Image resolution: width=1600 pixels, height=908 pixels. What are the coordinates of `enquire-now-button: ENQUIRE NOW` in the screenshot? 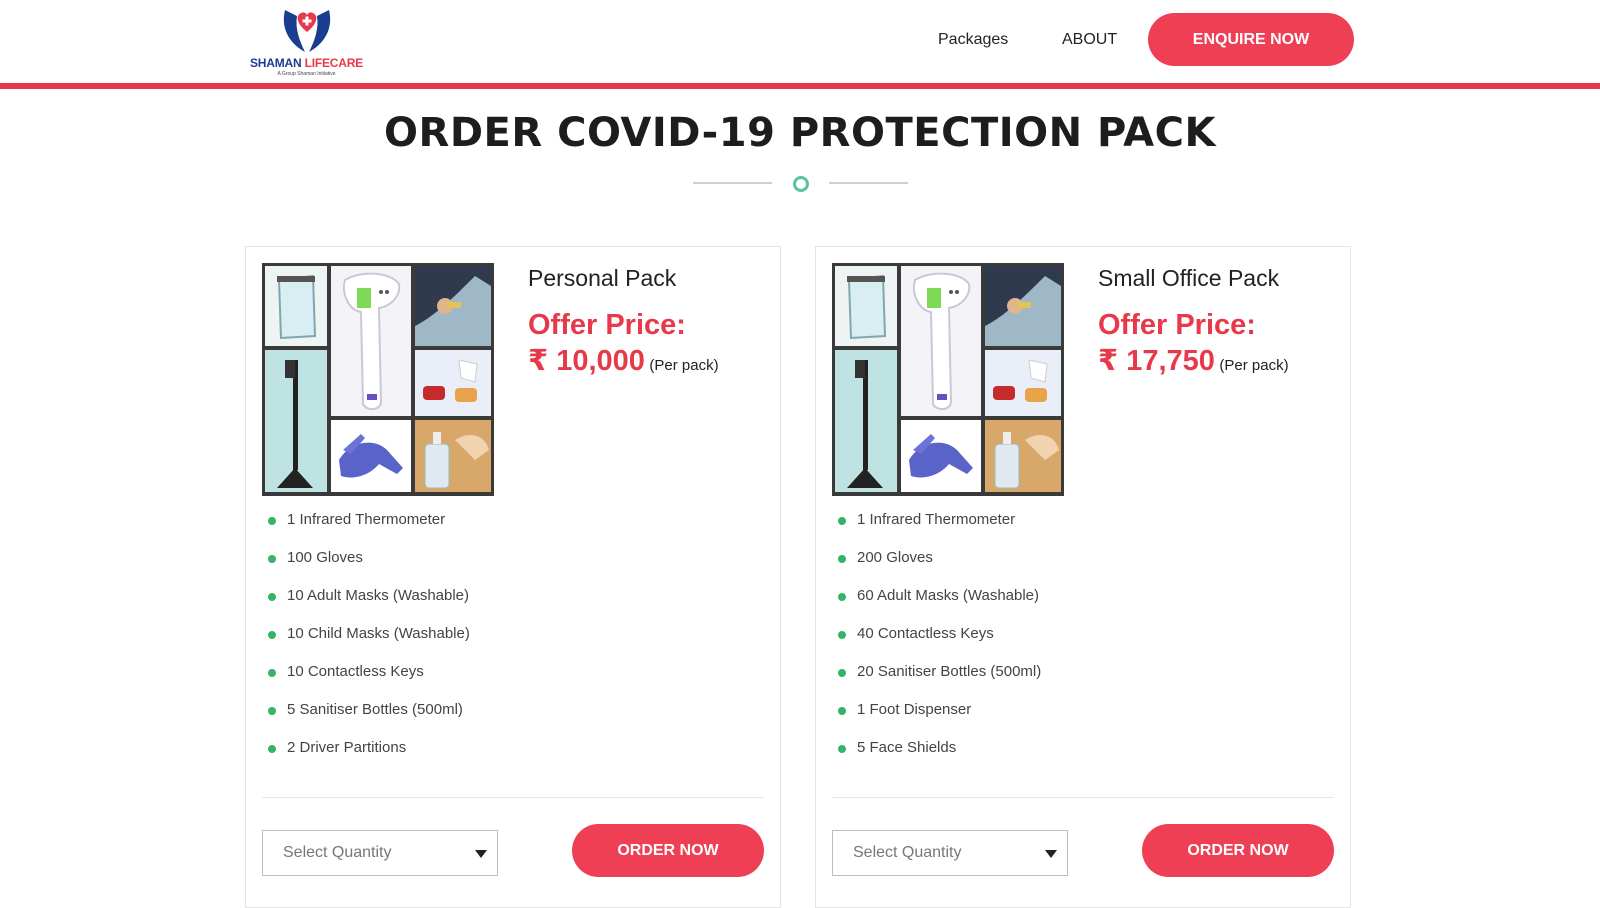 It's located at (1251, 39).